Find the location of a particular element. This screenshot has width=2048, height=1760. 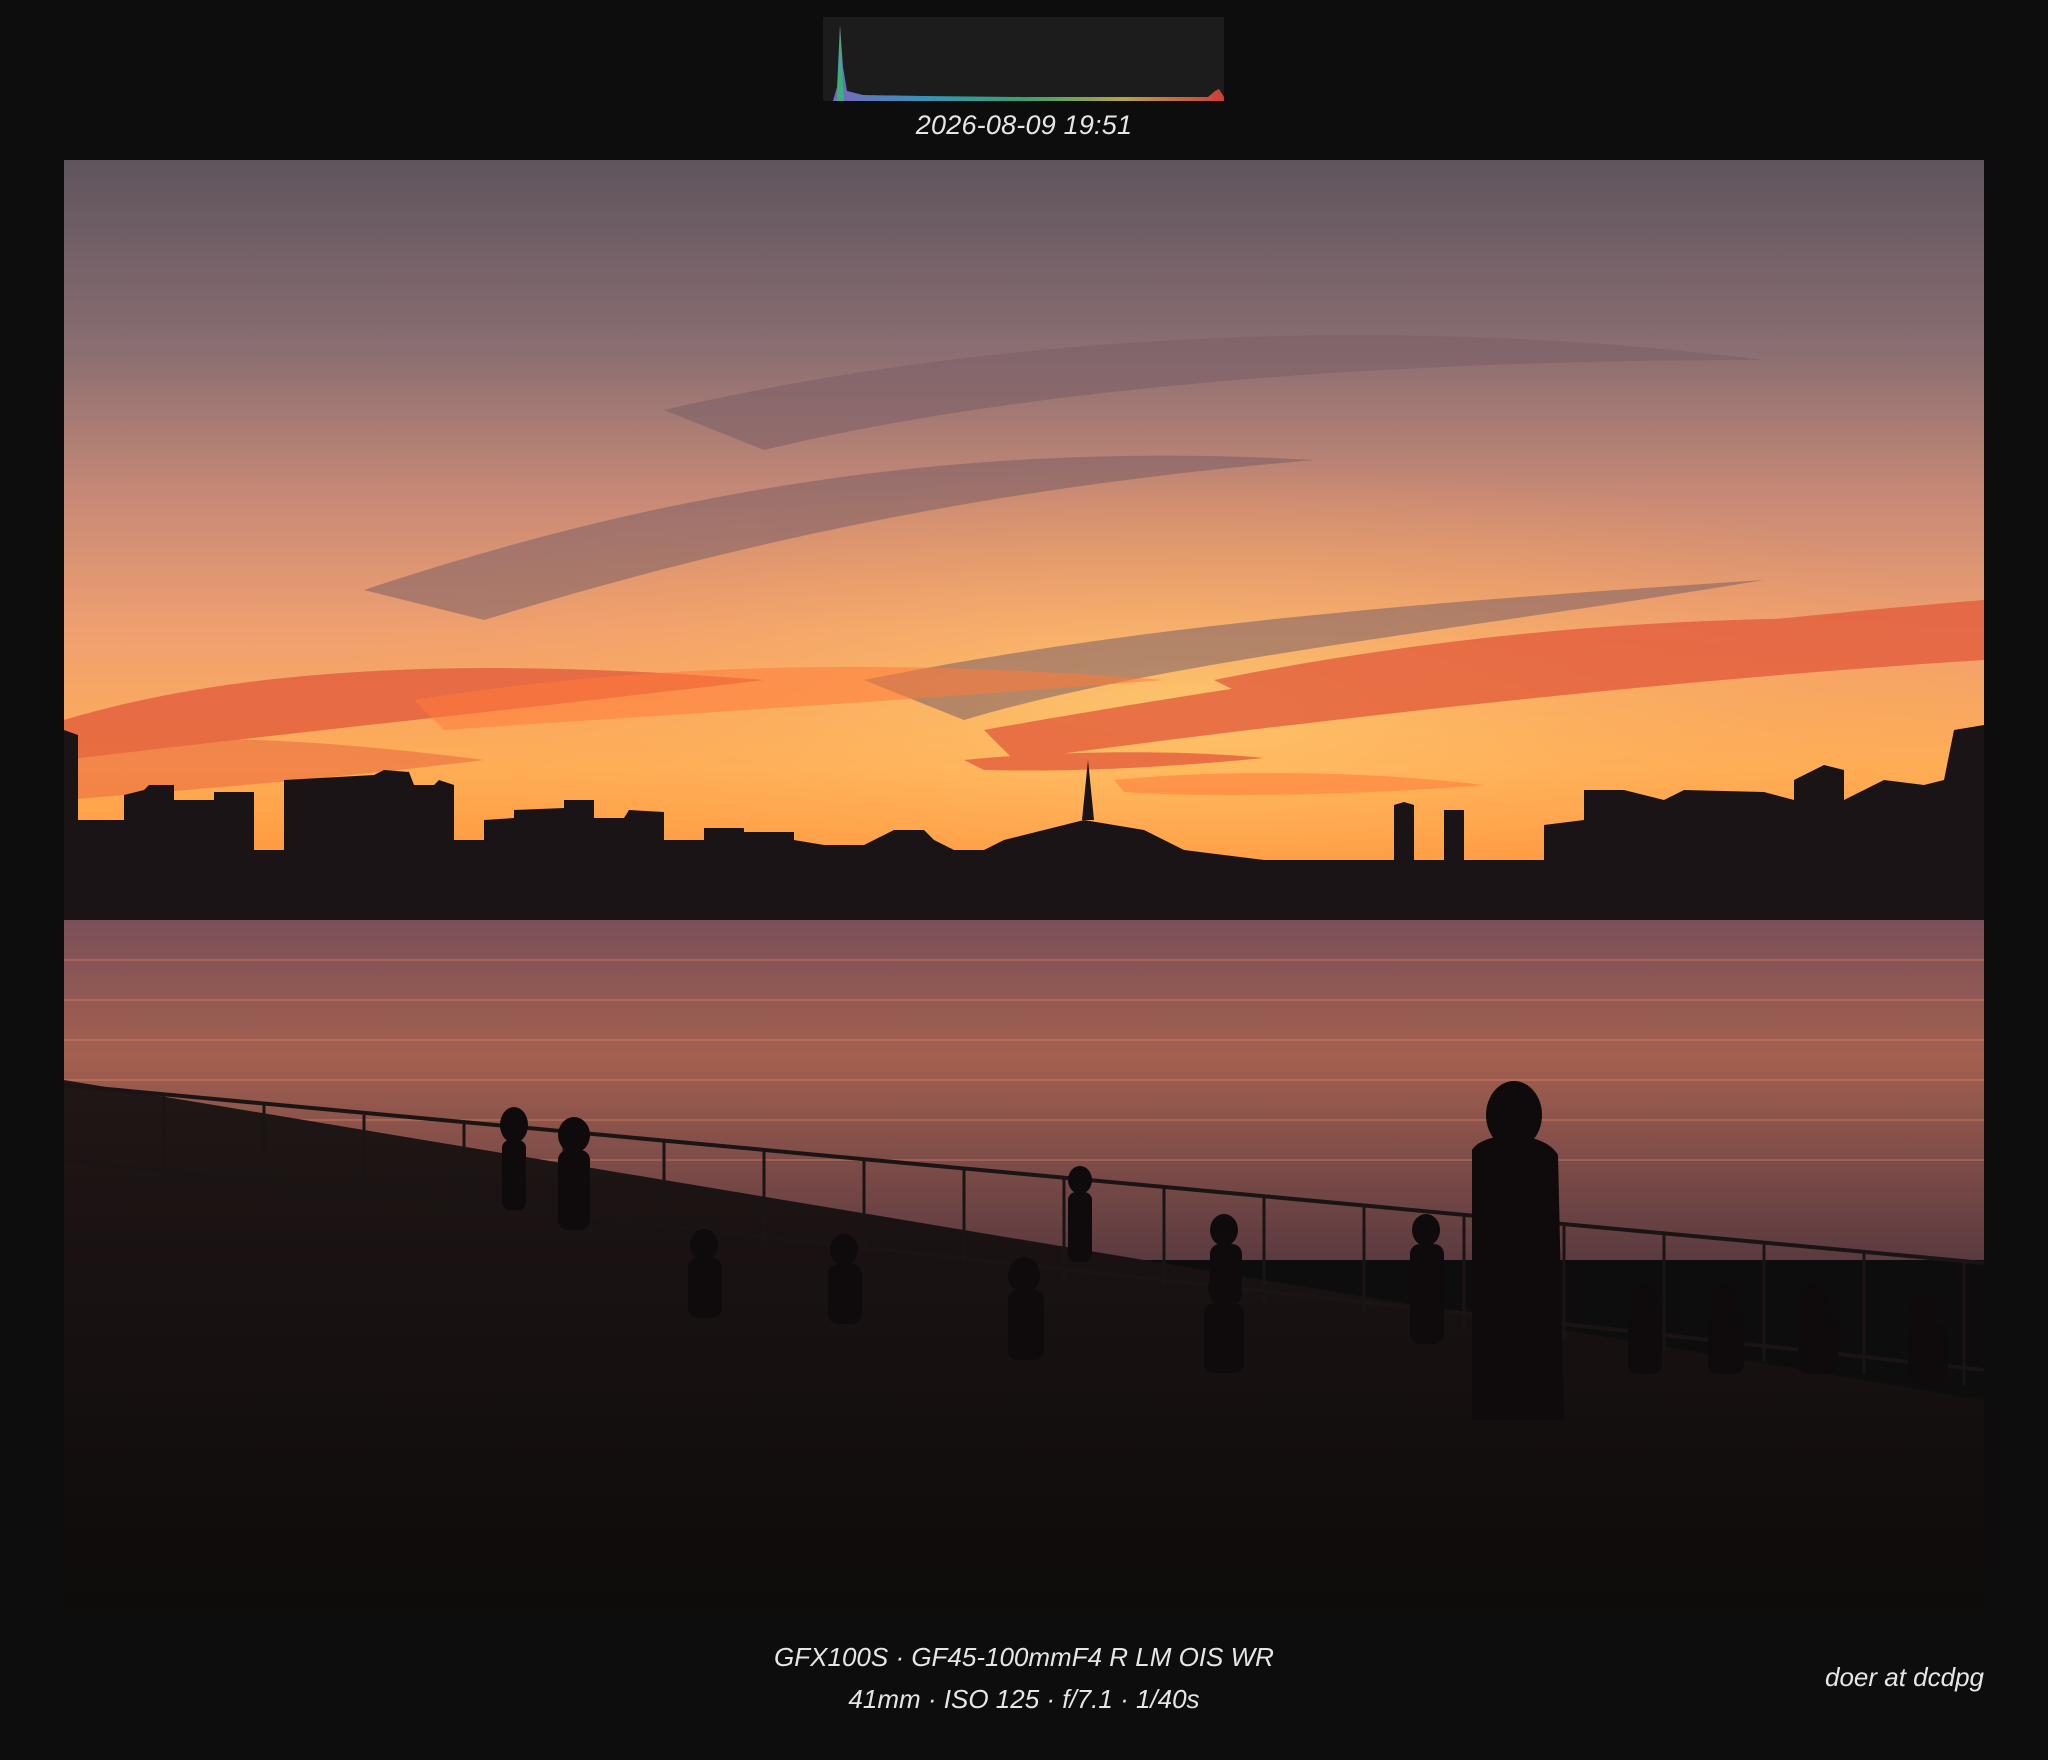

exposure-info: 41mm · ISO 125 · f/7.1 · 1/40s is located at coordinates (1024, 1699).